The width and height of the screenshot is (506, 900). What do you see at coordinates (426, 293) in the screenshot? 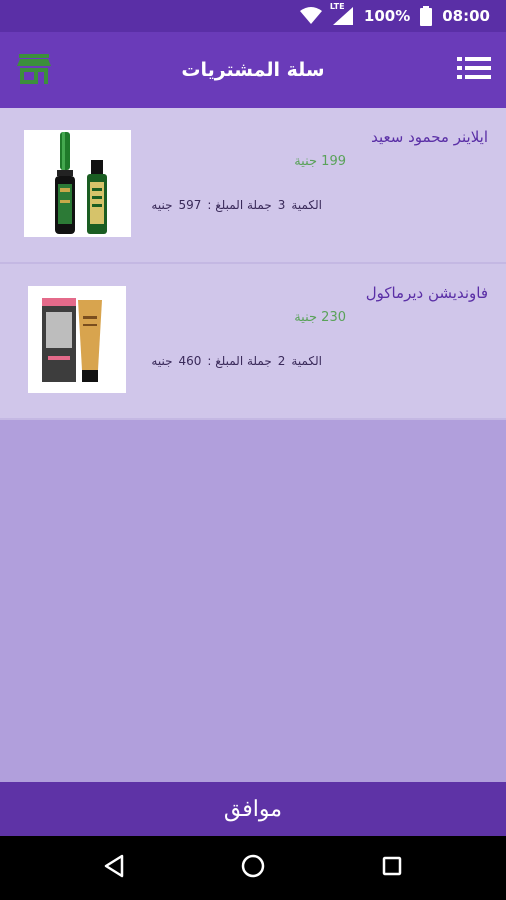
I see `product-name: فاونديشن ديرماكول` at bounding box center [426, 293].